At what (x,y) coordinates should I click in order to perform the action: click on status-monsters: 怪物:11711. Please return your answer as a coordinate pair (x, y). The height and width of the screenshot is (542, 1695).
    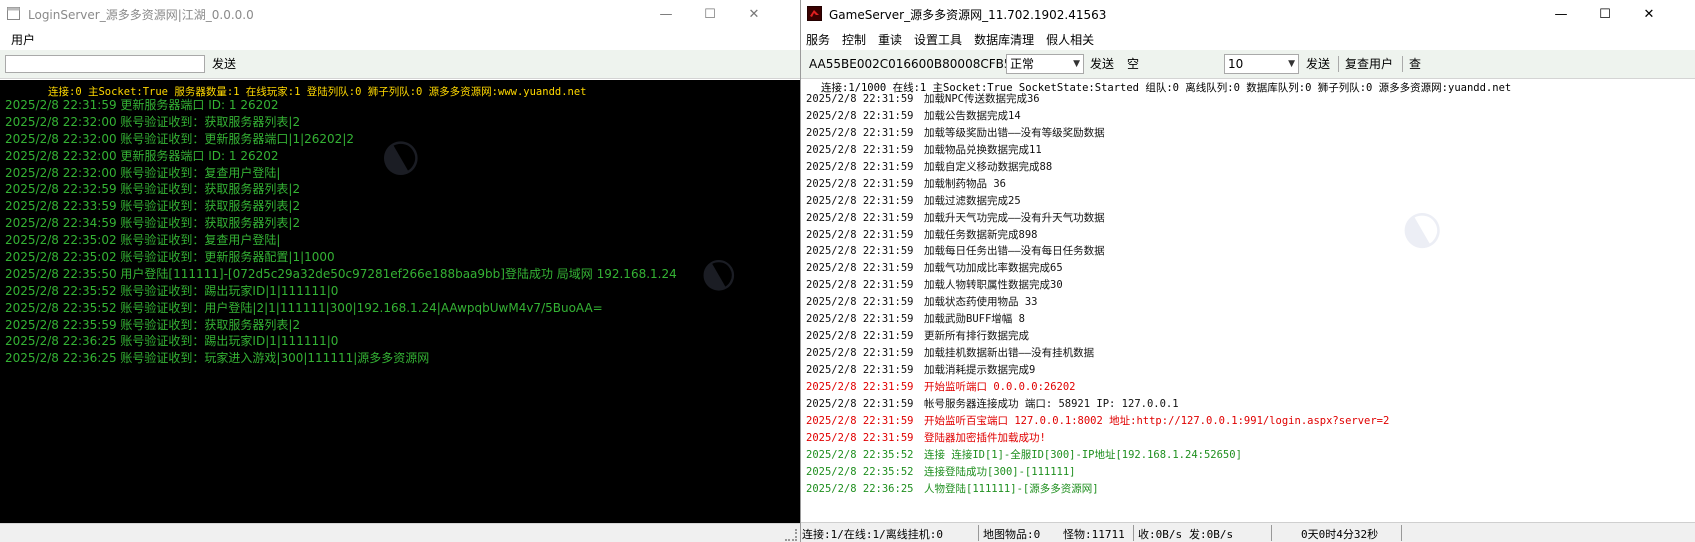
    Looking at the image, I should click on (1094, 534).